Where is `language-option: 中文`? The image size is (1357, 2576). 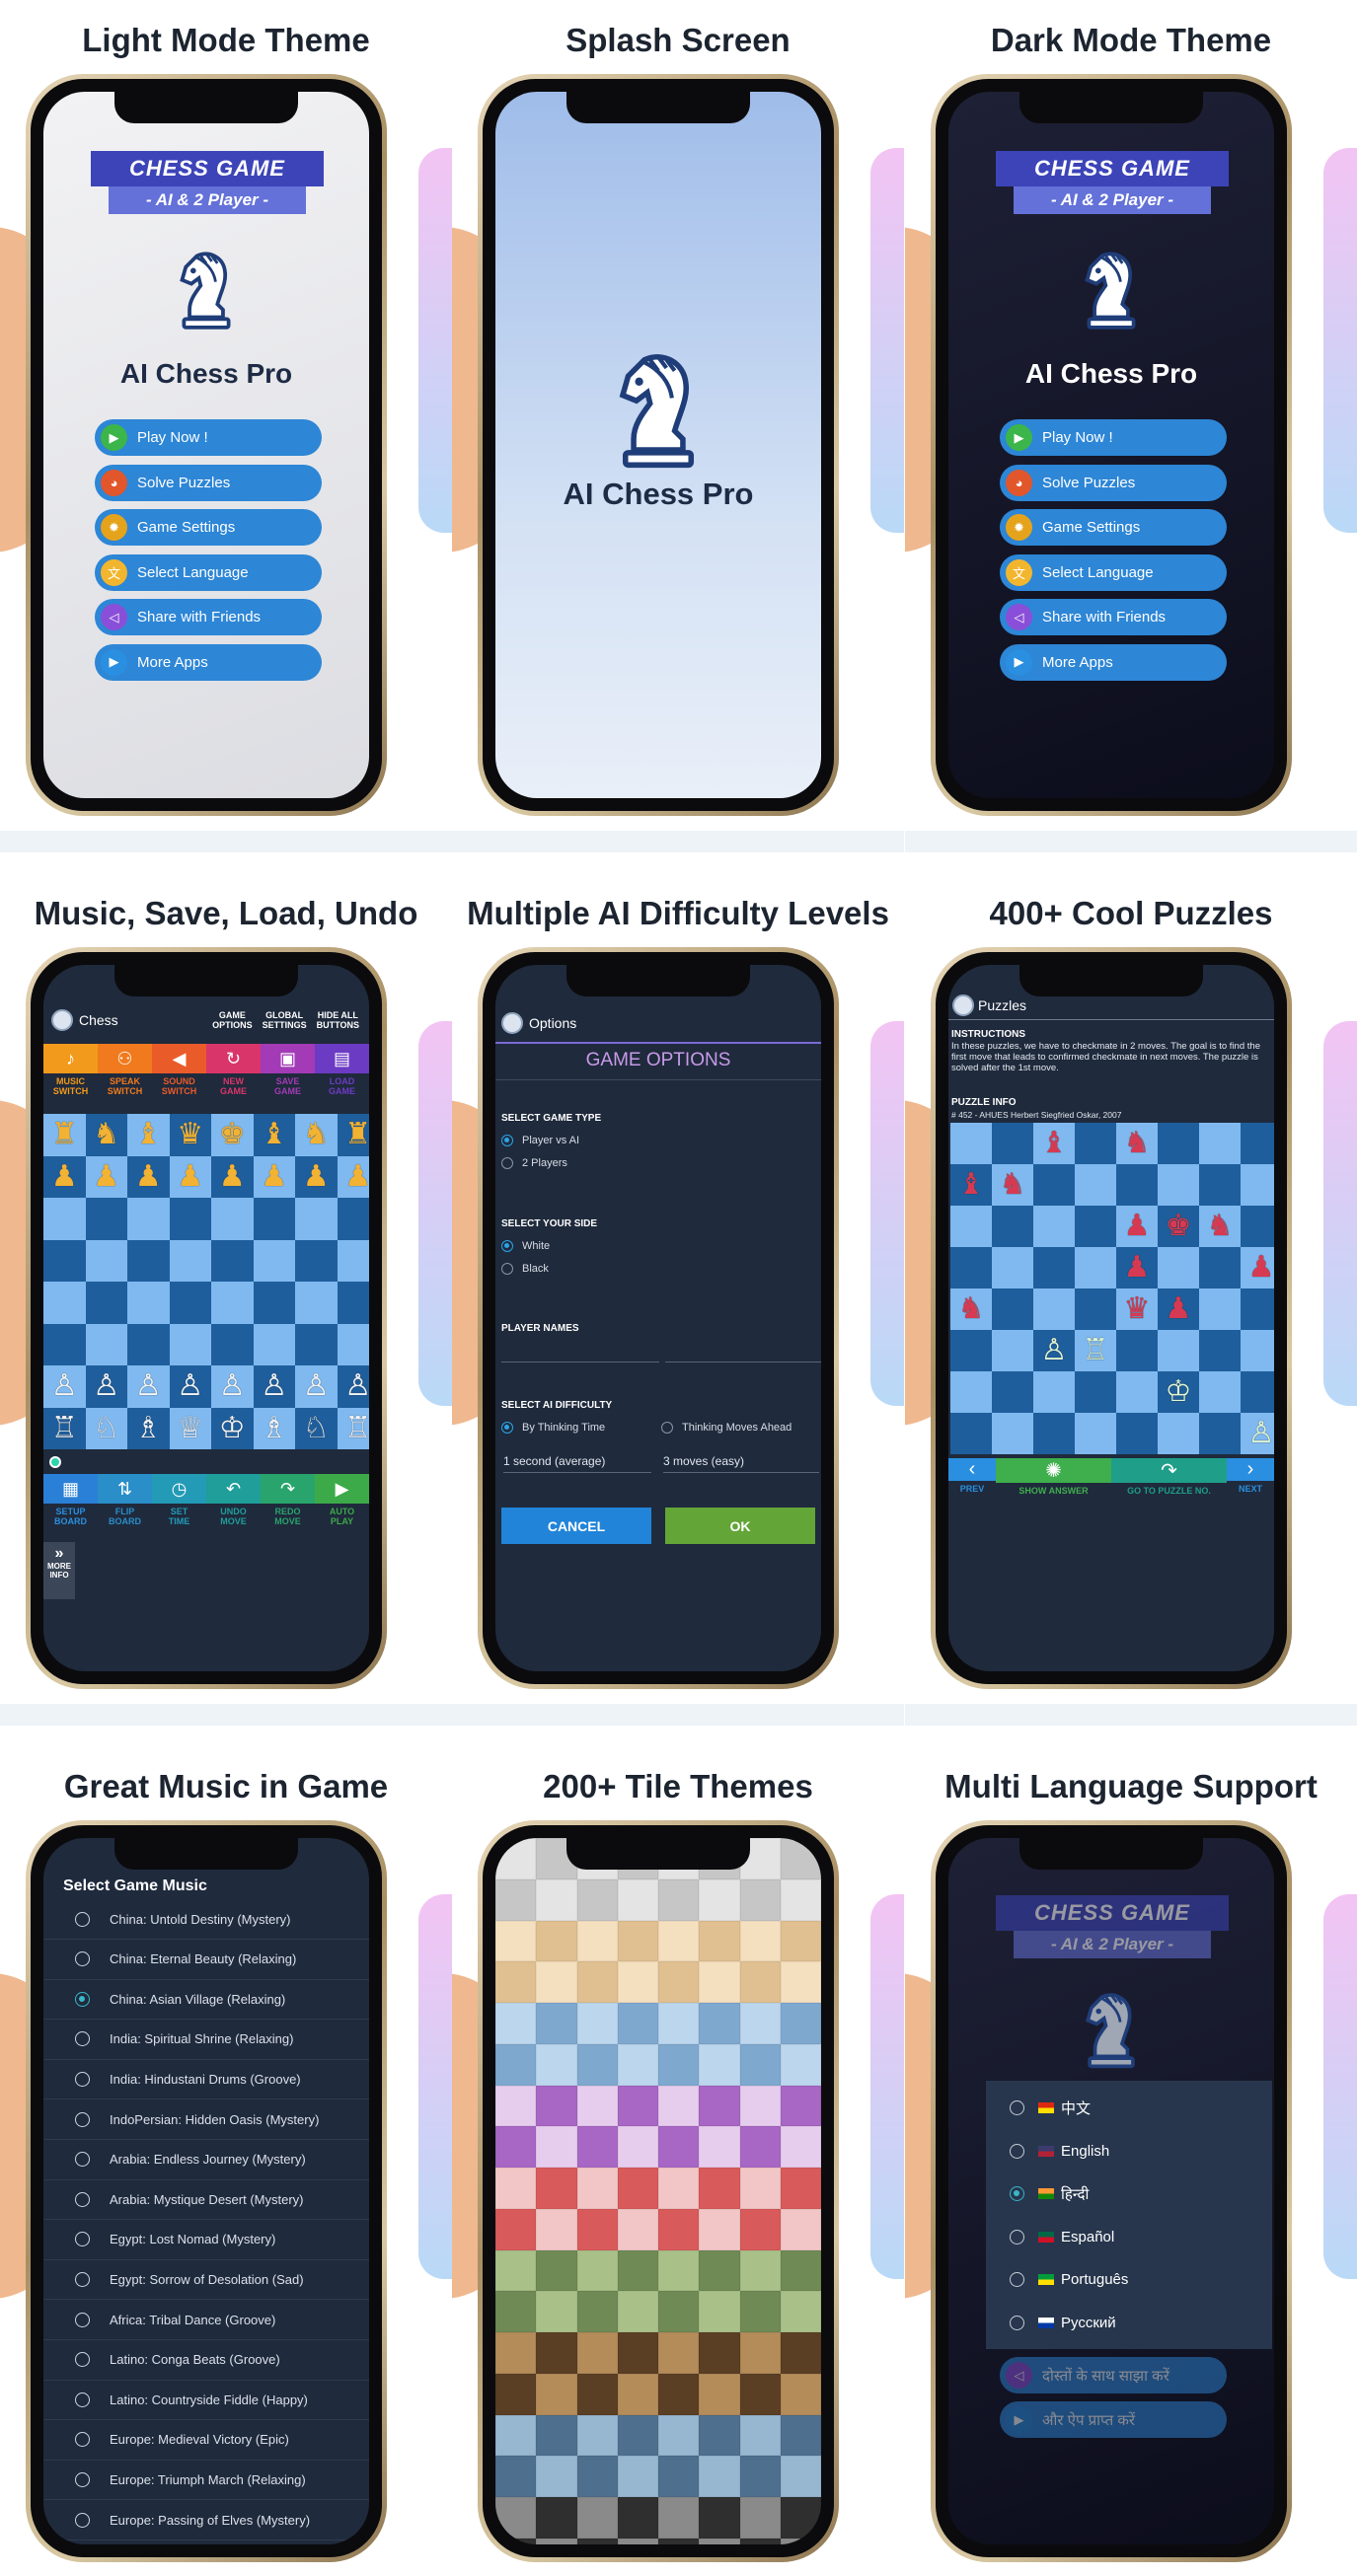
language-option: 中文 is located at coordinates (1129, 2108).